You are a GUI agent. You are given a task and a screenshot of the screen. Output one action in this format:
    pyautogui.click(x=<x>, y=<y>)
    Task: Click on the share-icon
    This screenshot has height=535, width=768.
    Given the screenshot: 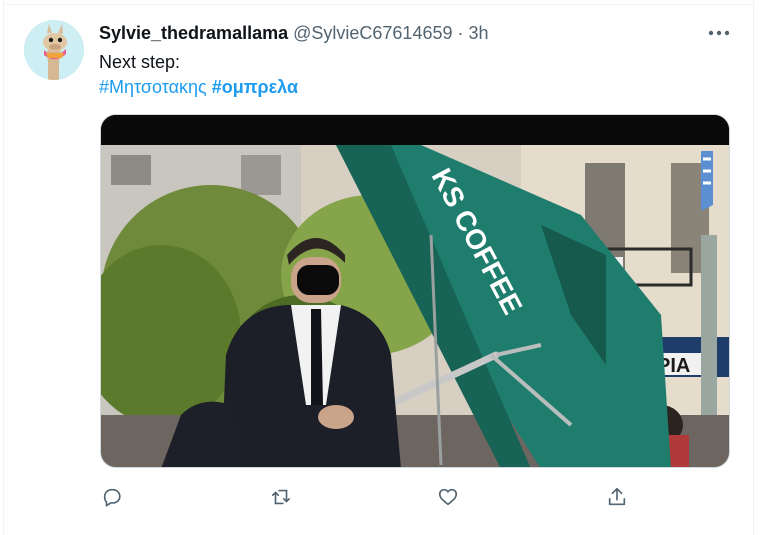 What is the action you would take?
    pyautogui.click(x=617, y=496)
    